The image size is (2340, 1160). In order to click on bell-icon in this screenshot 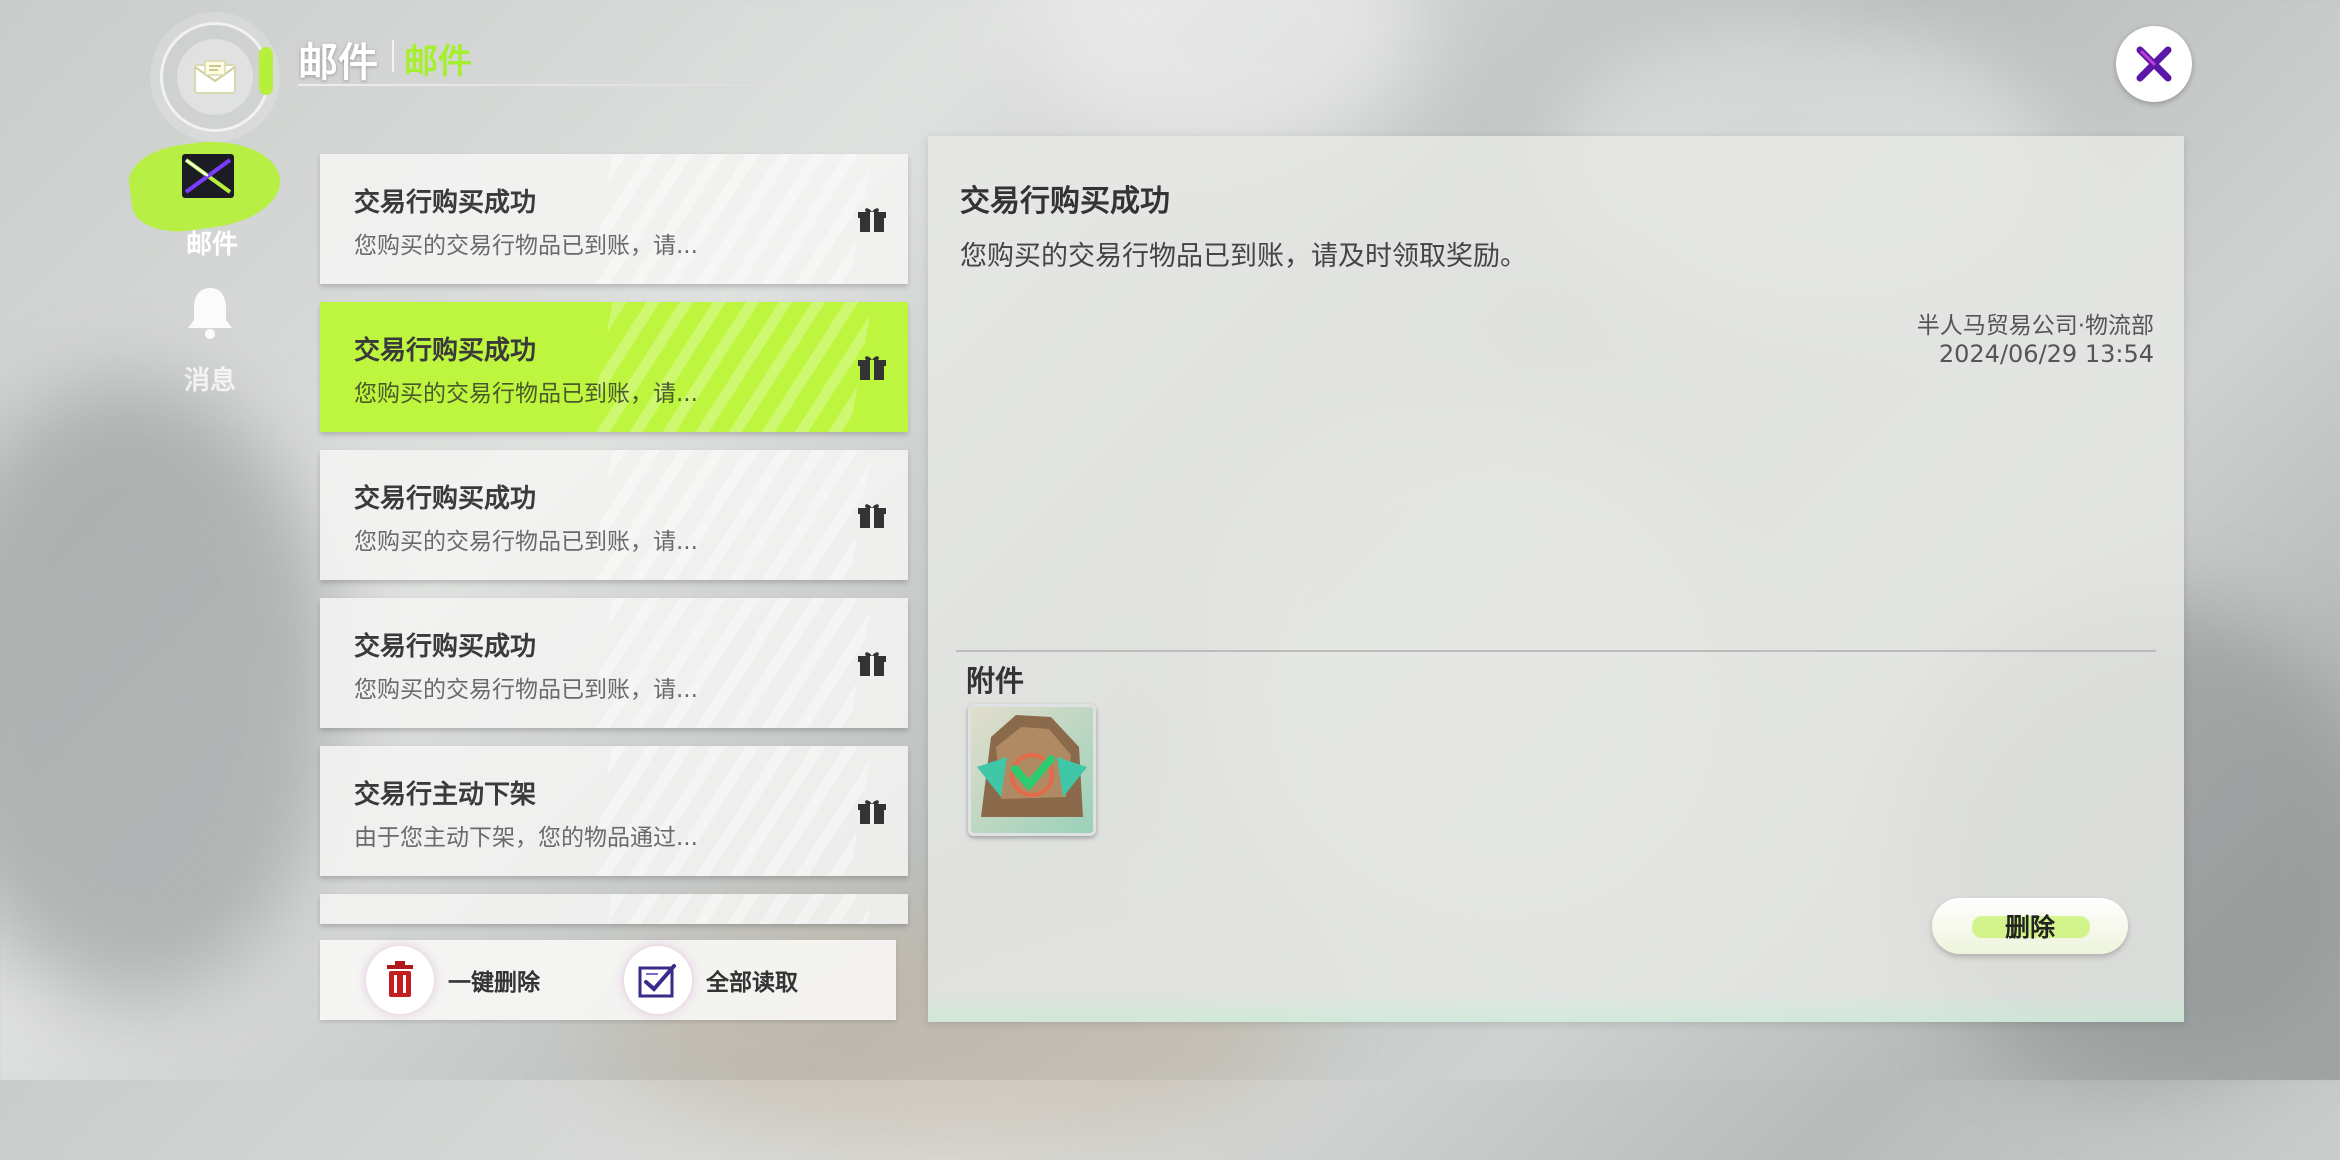, I will do `click(210, 313)`.